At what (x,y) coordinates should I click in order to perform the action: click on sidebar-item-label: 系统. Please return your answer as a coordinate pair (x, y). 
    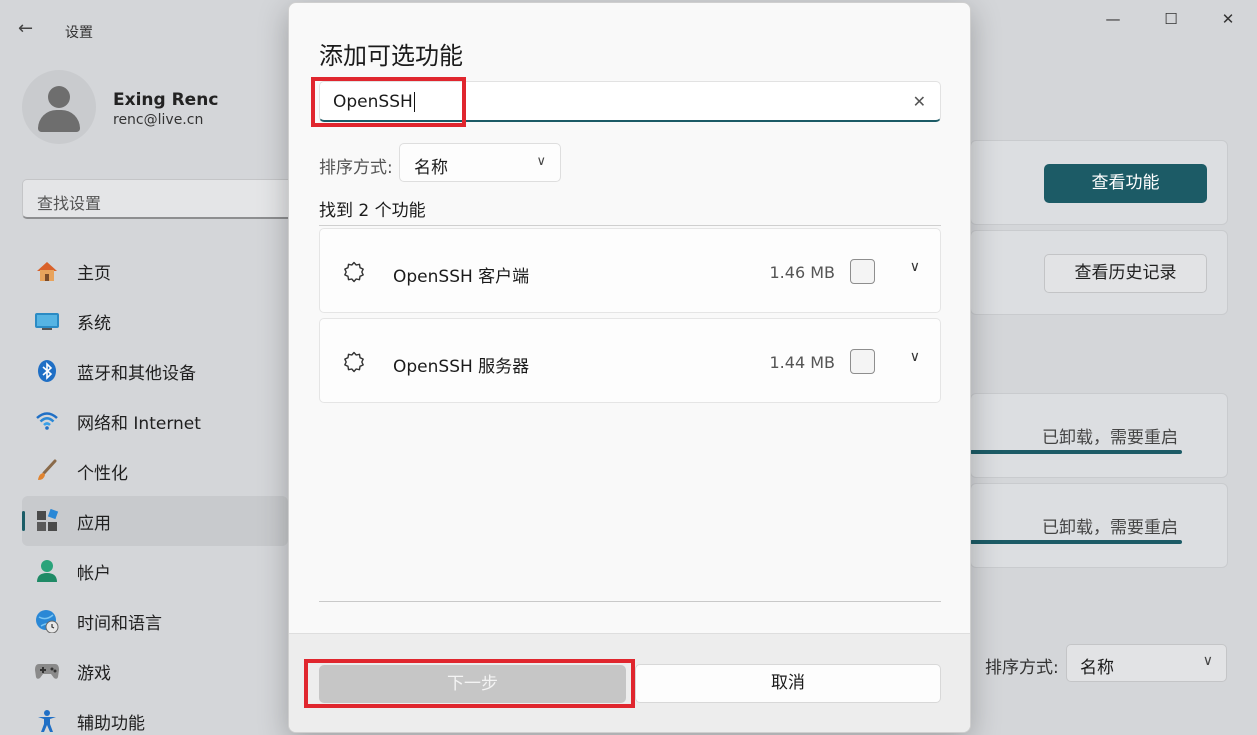
    Looking at the image, I should click on (94, 323).